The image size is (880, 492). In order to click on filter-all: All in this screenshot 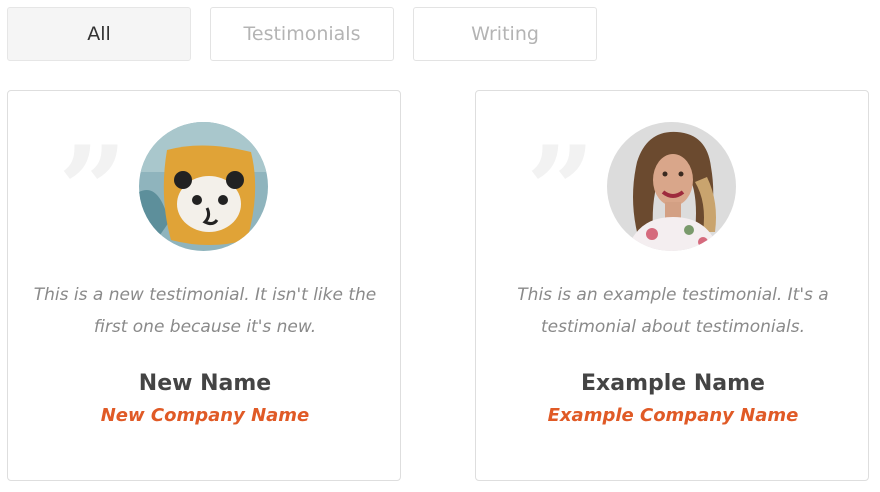, I will do `click(99, 34)`.